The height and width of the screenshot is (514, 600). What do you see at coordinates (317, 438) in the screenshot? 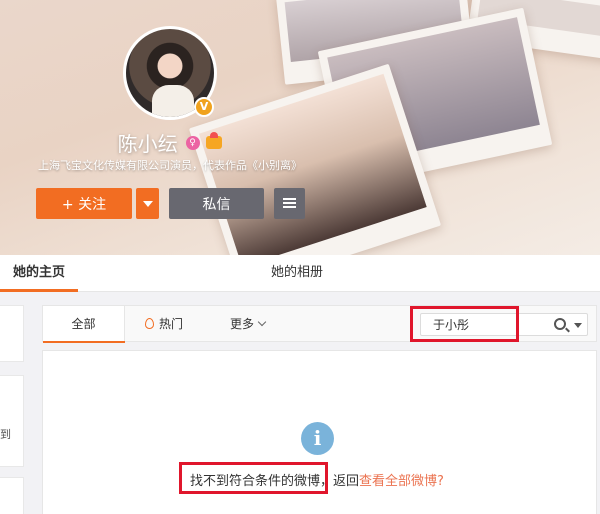
I see `info-icon: i` at bounding box center [317, 438].